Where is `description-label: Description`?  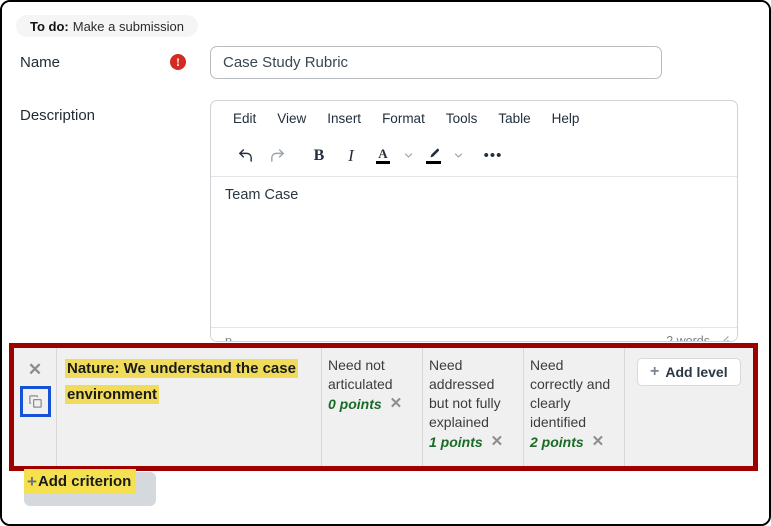
description-label: Description is located at coordinates (58, 115).